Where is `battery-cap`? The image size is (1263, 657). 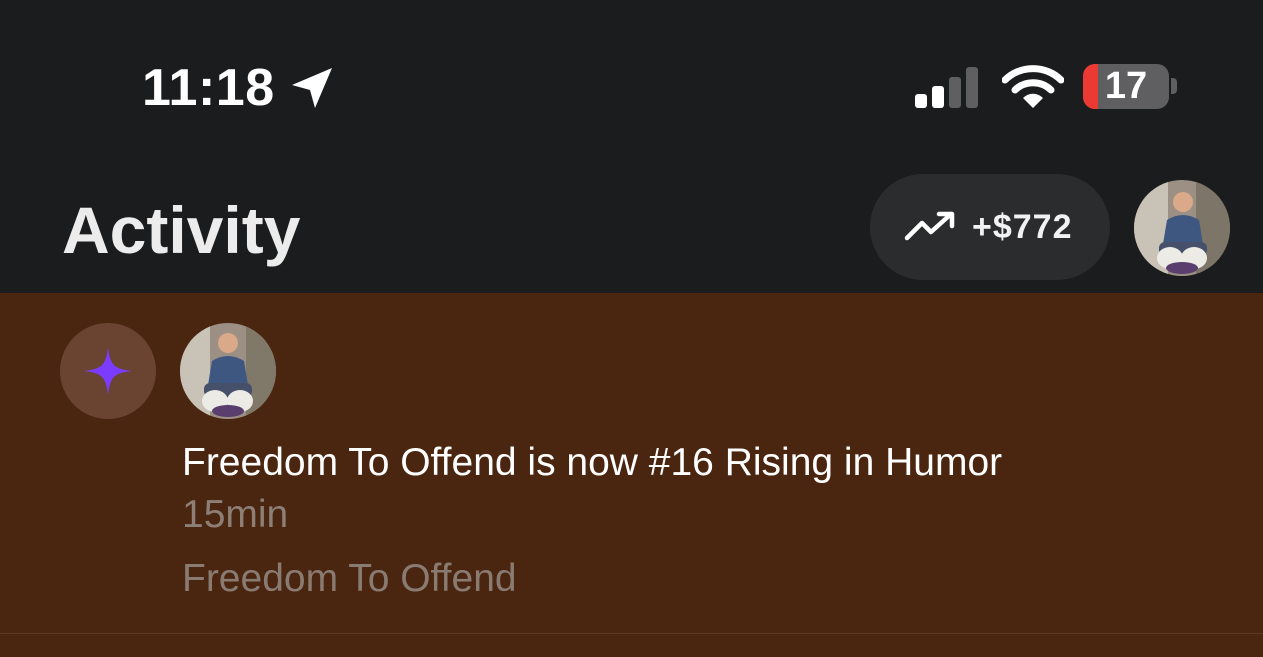 battery-cap is located at coordinates (1174, 86).